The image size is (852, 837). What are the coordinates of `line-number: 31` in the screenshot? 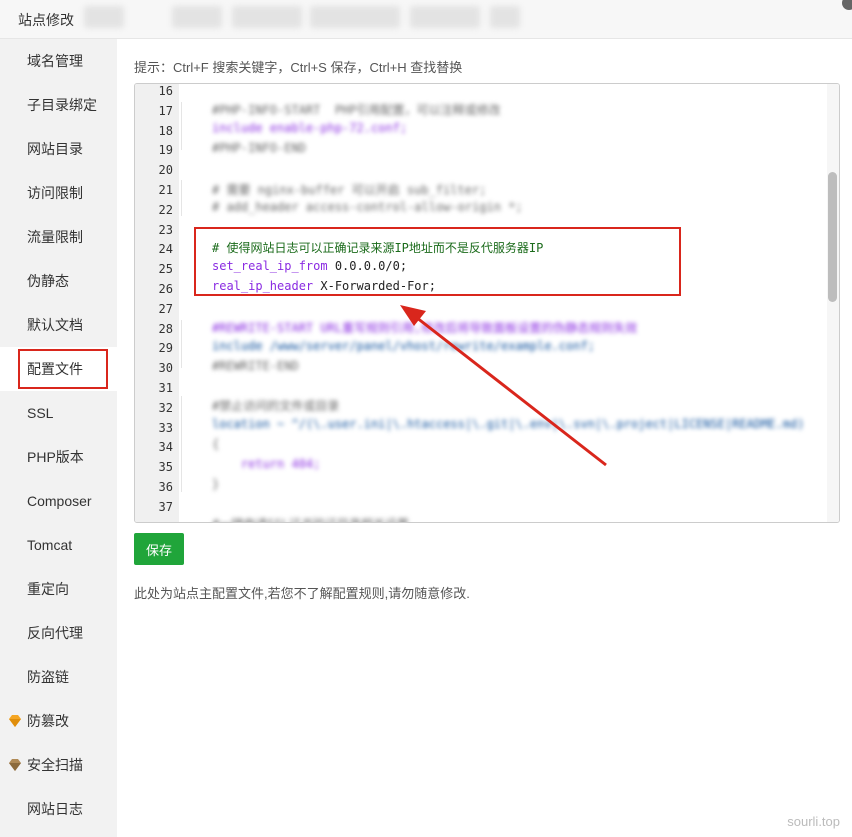 It's located at (165, 388).